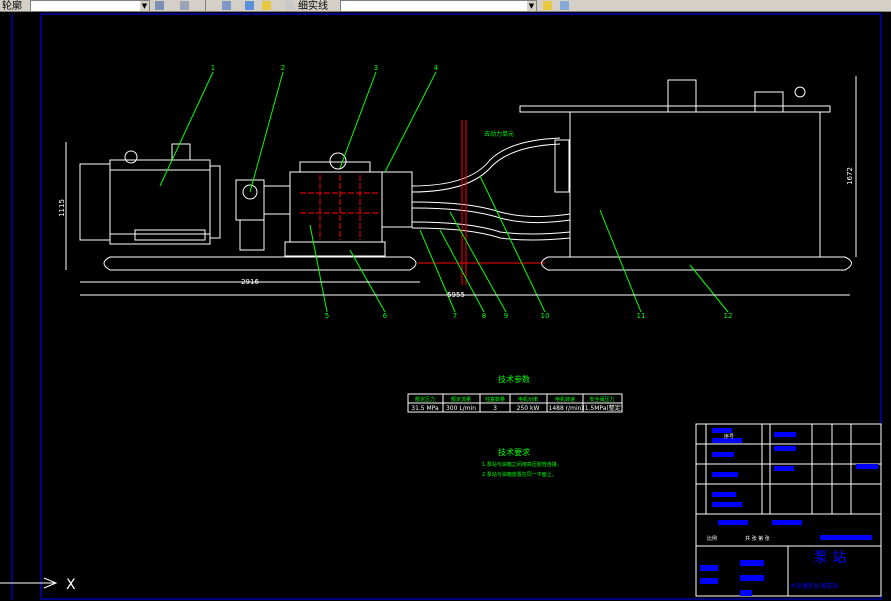  I want to click on tech-param-header: 额定流量, so click(461, 399).